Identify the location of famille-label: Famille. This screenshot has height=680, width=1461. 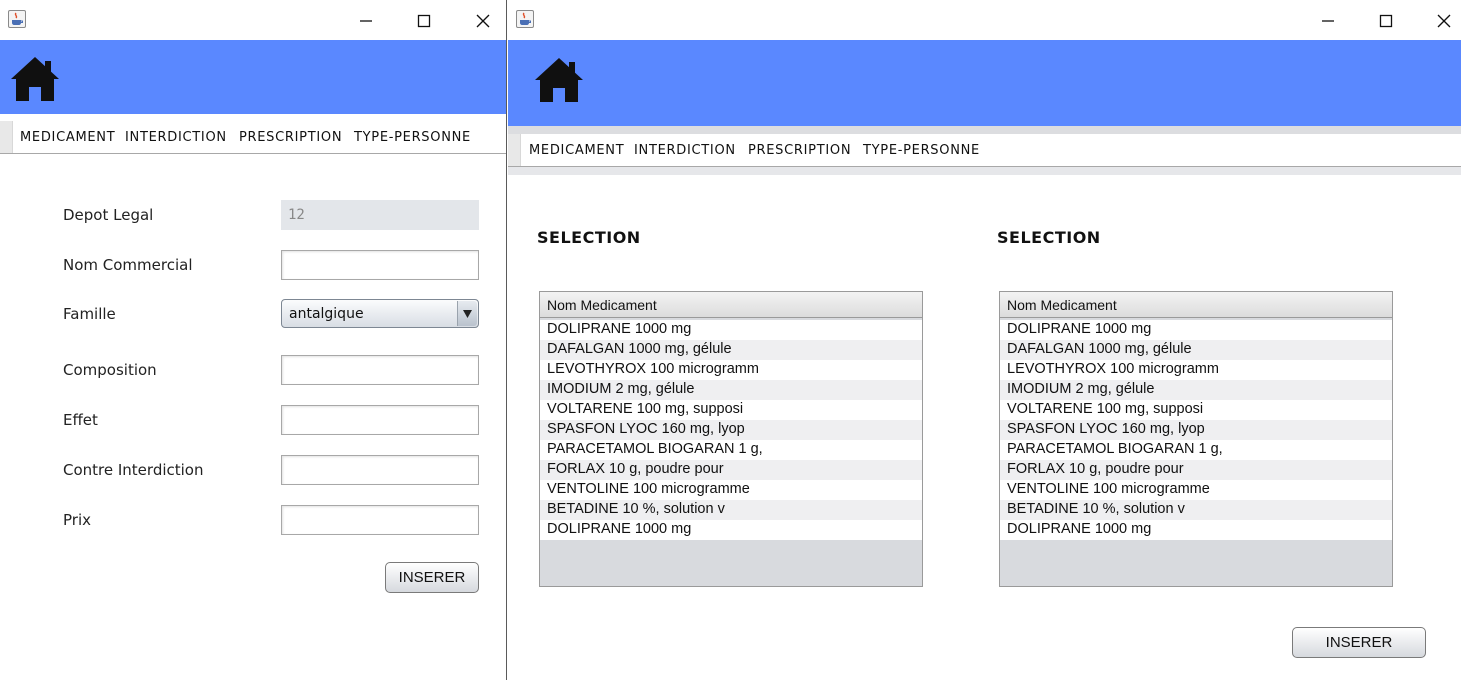
(89, 314).